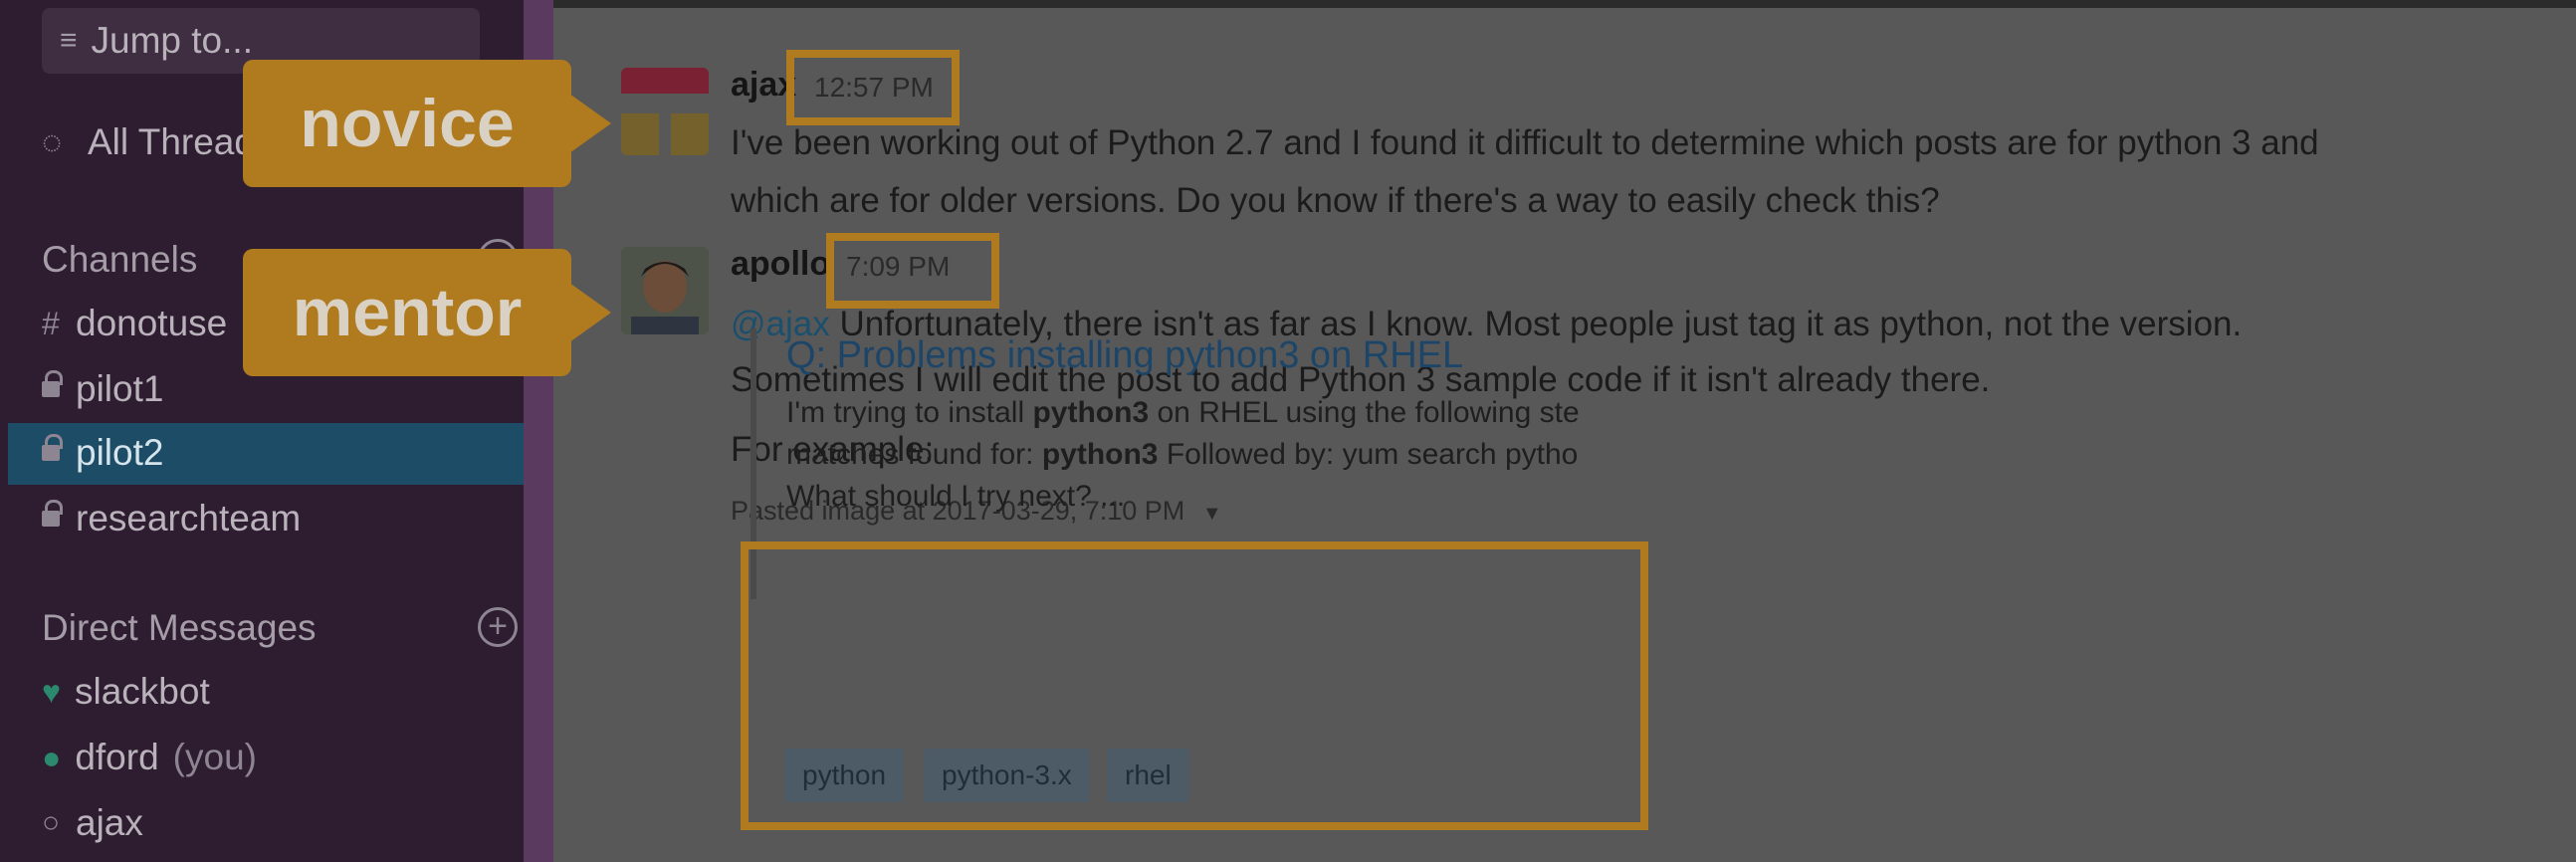 This screenshot has width=2576, height=862. Describe the element at coordinates (179, 628) in the screenshot. I see `direct-messages-header: Direct Messages` at that location.